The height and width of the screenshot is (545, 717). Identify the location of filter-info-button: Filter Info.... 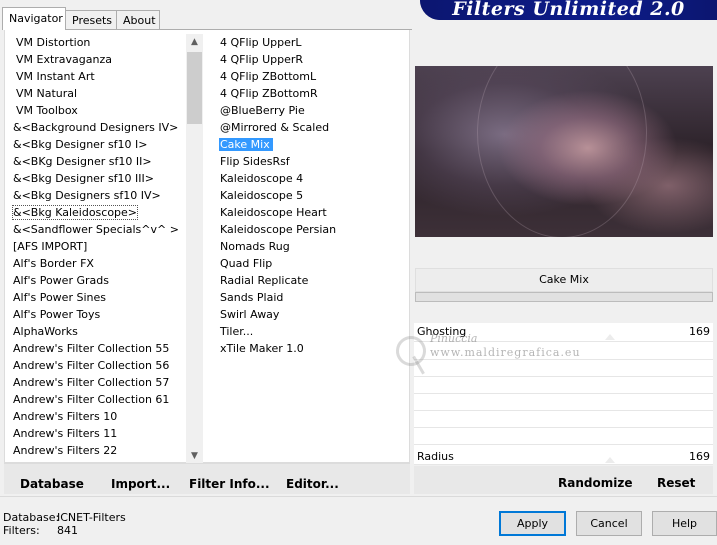
(229, 484).